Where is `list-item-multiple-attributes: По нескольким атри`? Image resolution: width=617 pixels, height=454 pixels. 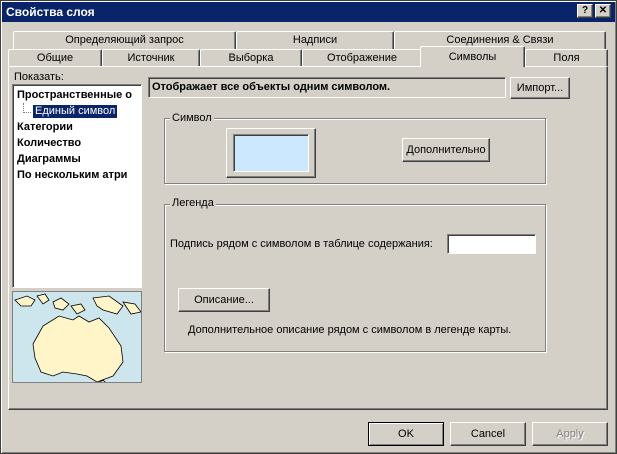 list-item-multiple-attributes: По нескольким атри is located at coordinates (79, 175).